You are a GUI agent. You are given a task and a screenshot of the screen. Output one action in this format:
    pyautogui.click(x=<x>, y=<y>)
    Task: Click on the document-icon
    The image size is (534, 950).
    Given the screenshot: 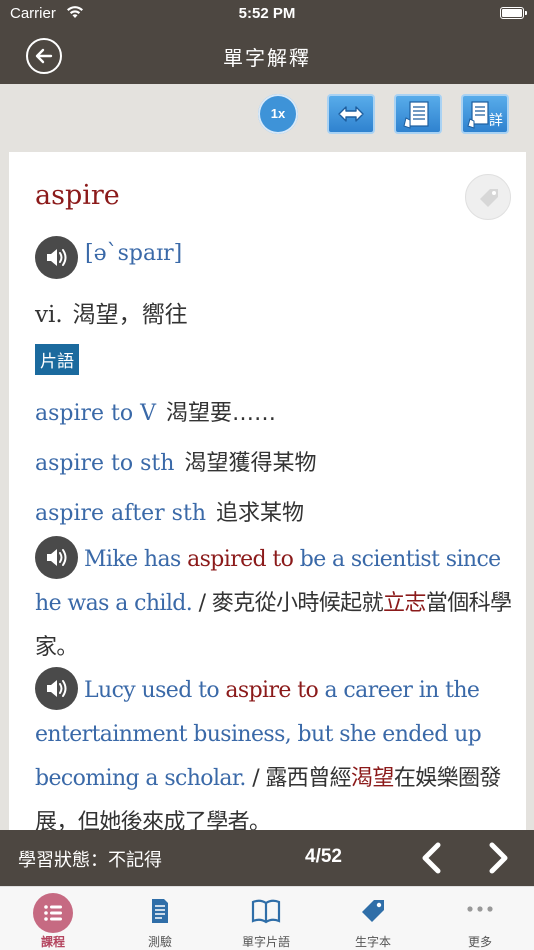 What is the action you would take?
    pyautogui.click(x=160, y=911)
    